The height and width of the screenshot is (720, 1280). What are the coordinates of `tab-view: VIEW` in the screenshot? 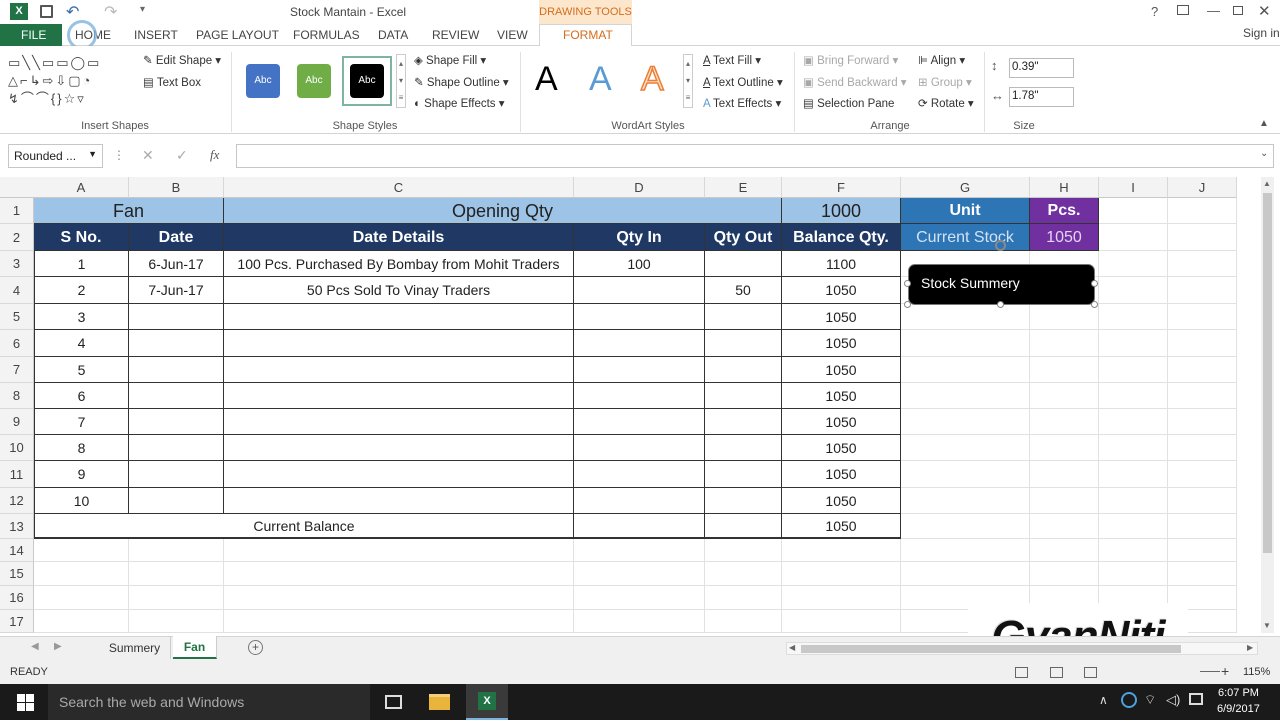 It's located at (512, 35).